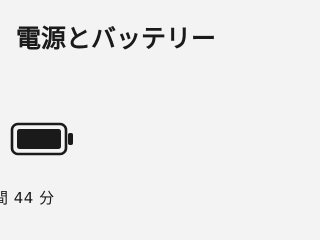  What do you see at coordinates (116, 38) in the screenshot?
I see `page-title: 電源とバッテリー` at bounding box center [116, 38].